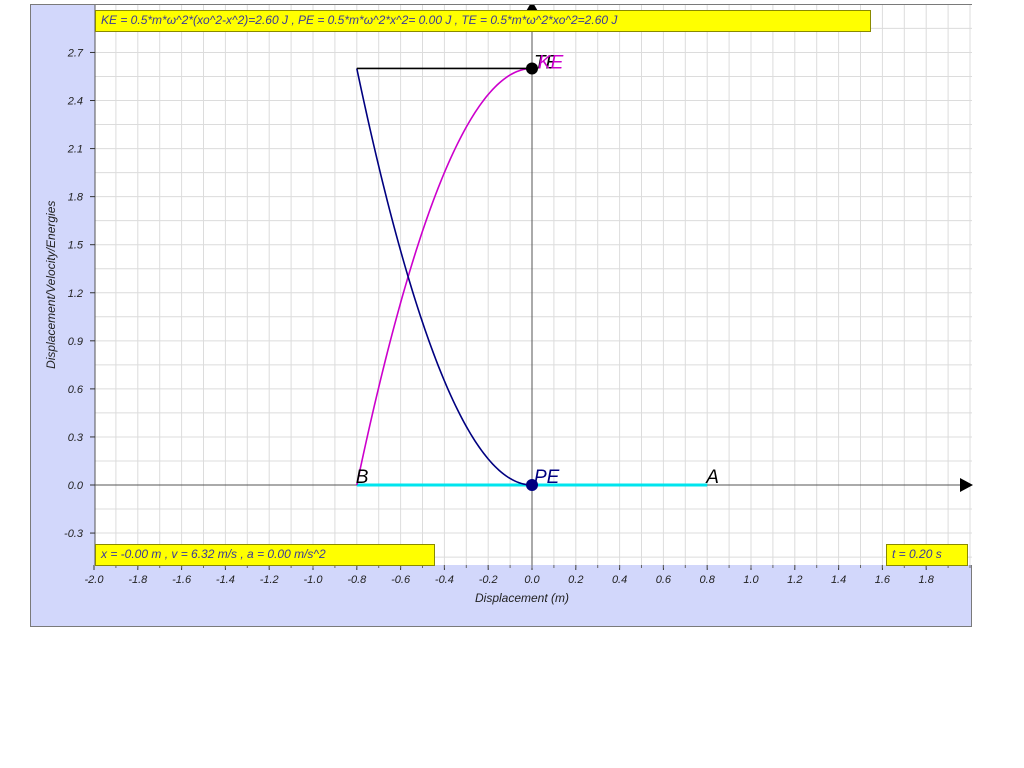  Describe the element at coordinates (362, 477) in the screenshot. I see `point-label-b: B` at that location.